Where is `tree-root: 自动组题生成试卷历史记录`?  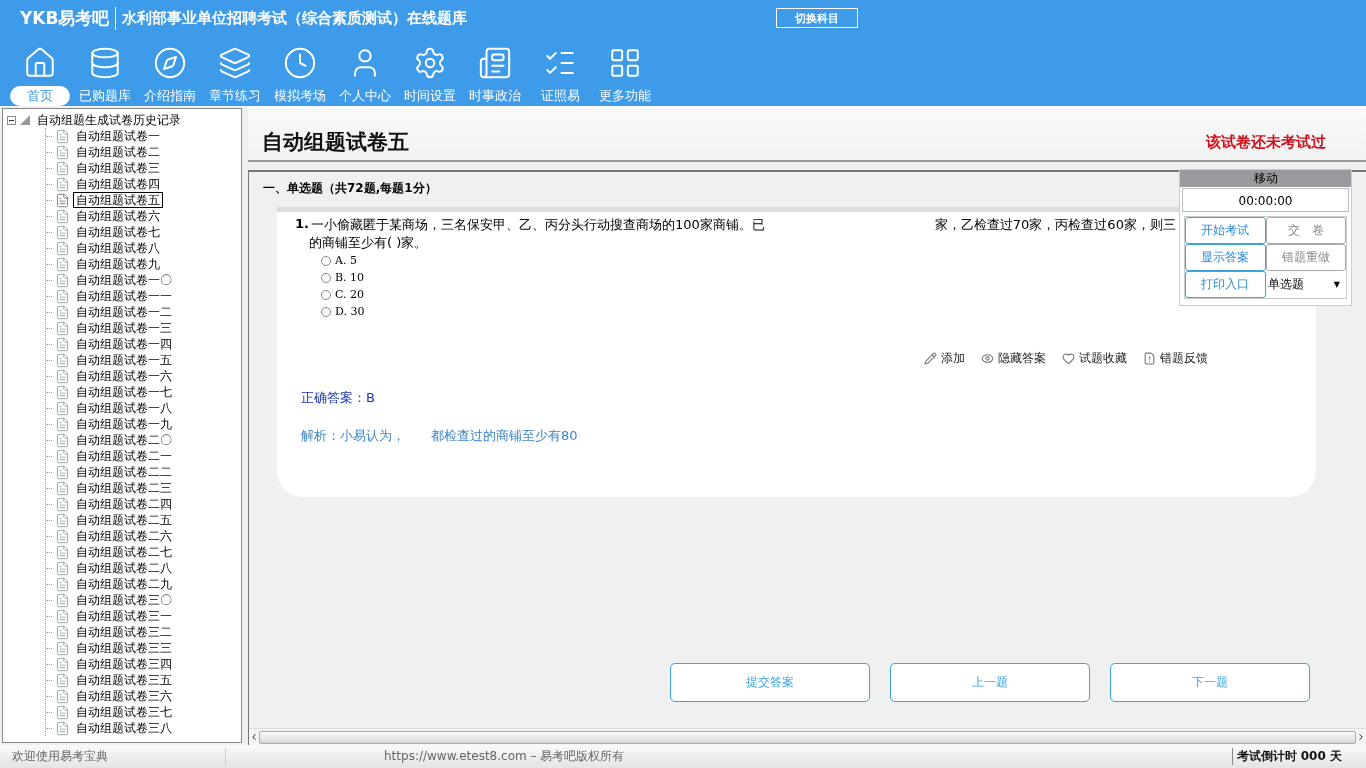 tree-root: 自动组题生成试卷历史记录 is located at coordinates (109, 120).